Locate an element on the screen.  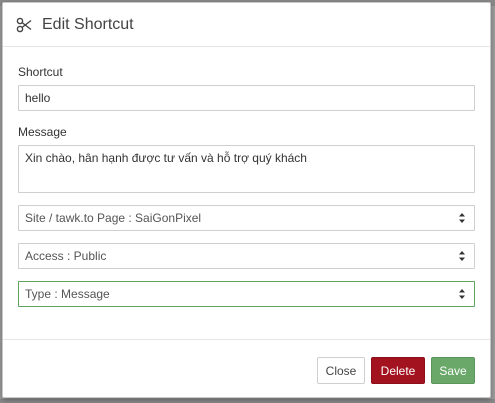
access-select: Access : Public is located at coordinates (246, 256).